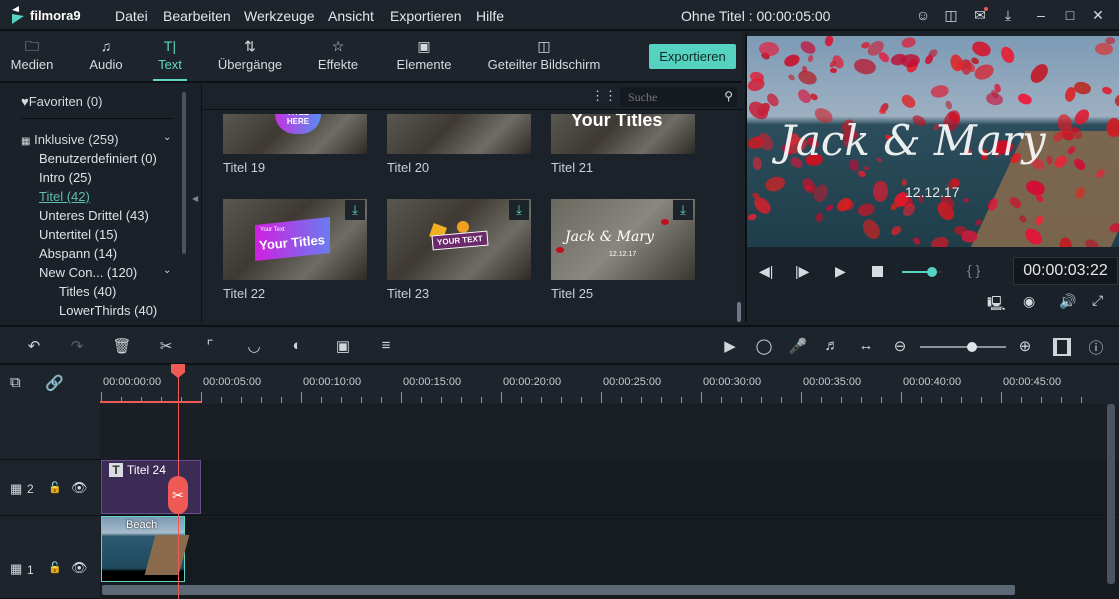  I want to click on render-icon: ▶, so click(730, 346).